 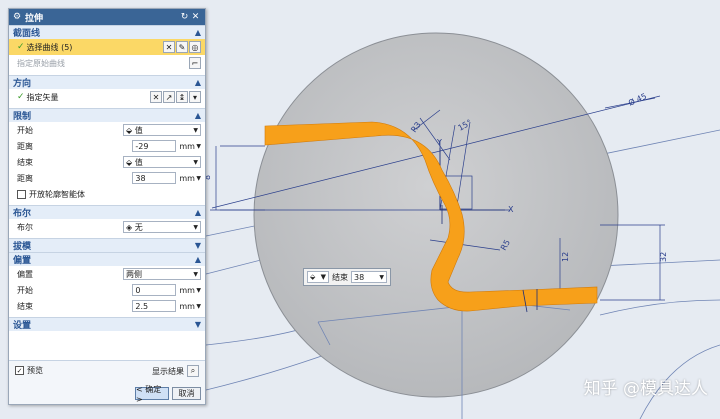 I want to click on cancel-button: 取消, so click(x=186, y=393).